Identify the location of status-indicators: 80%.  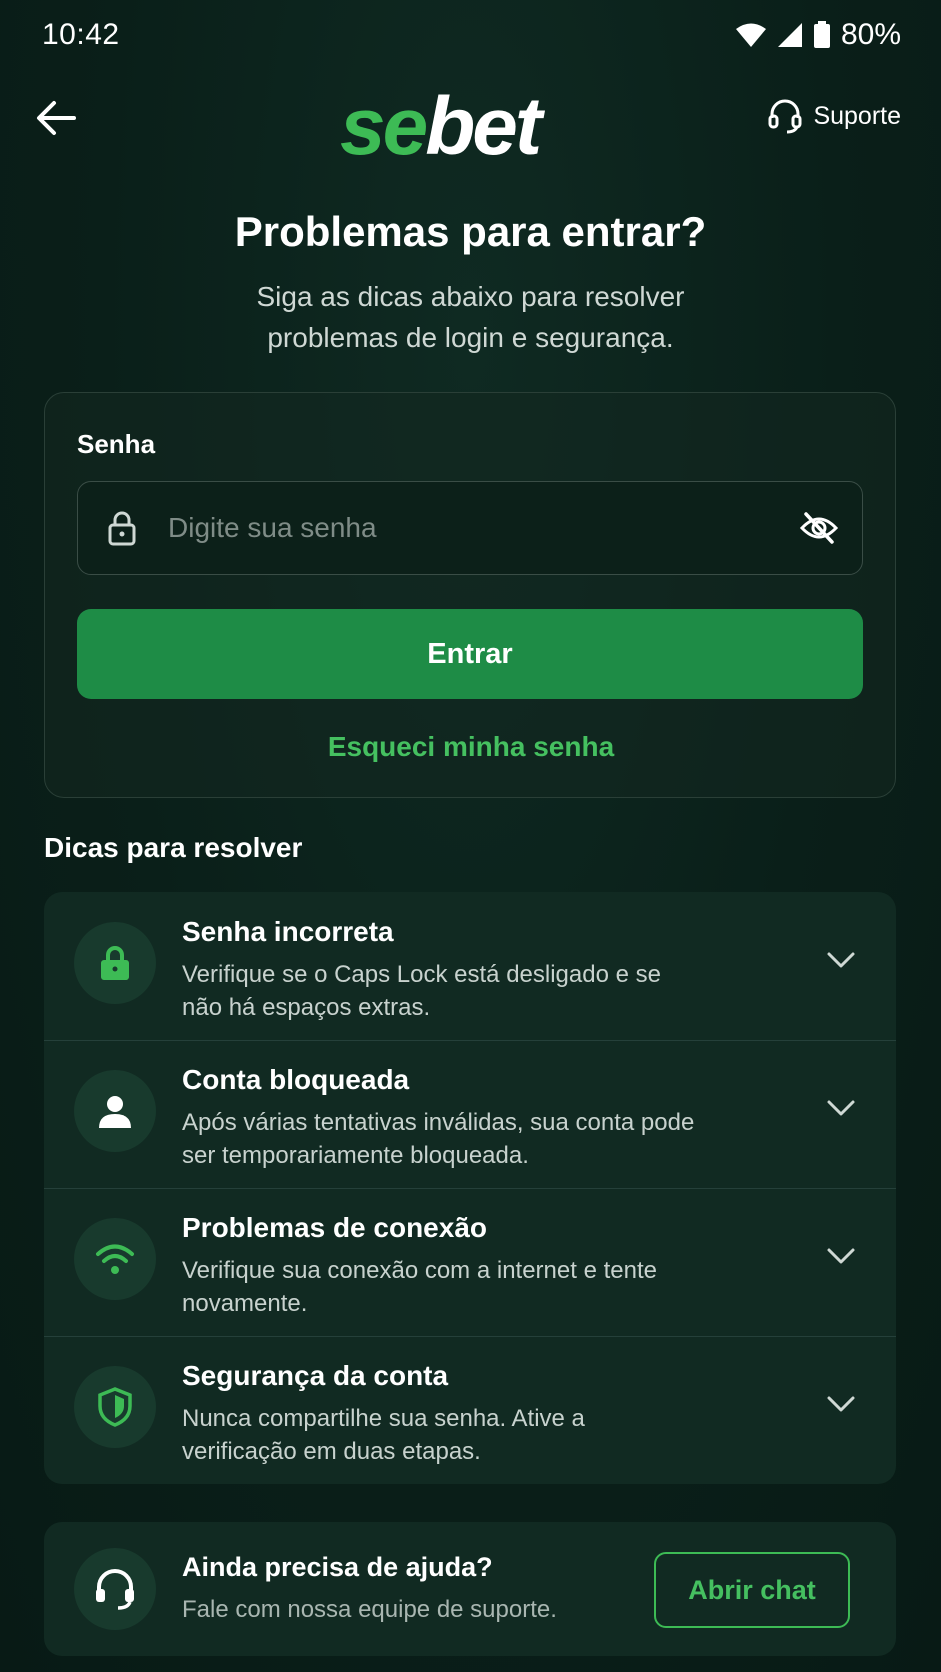
(818, 35).